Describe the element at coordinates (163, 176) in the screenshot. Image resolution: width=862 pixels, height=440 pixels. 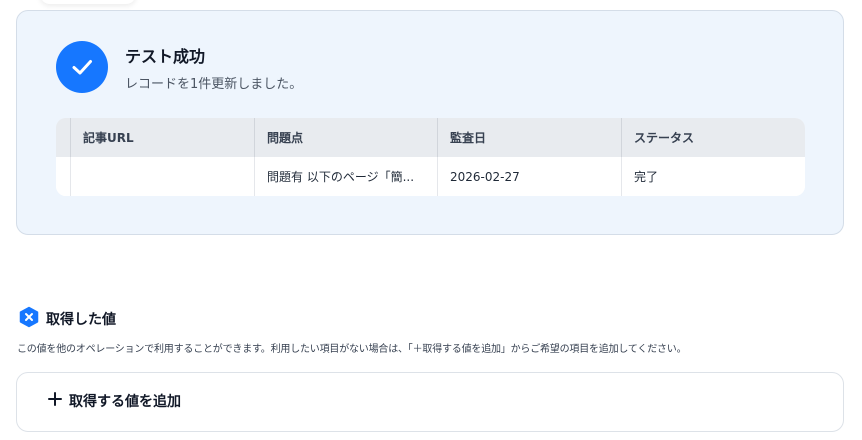
I see `cell-article-url` at that location.